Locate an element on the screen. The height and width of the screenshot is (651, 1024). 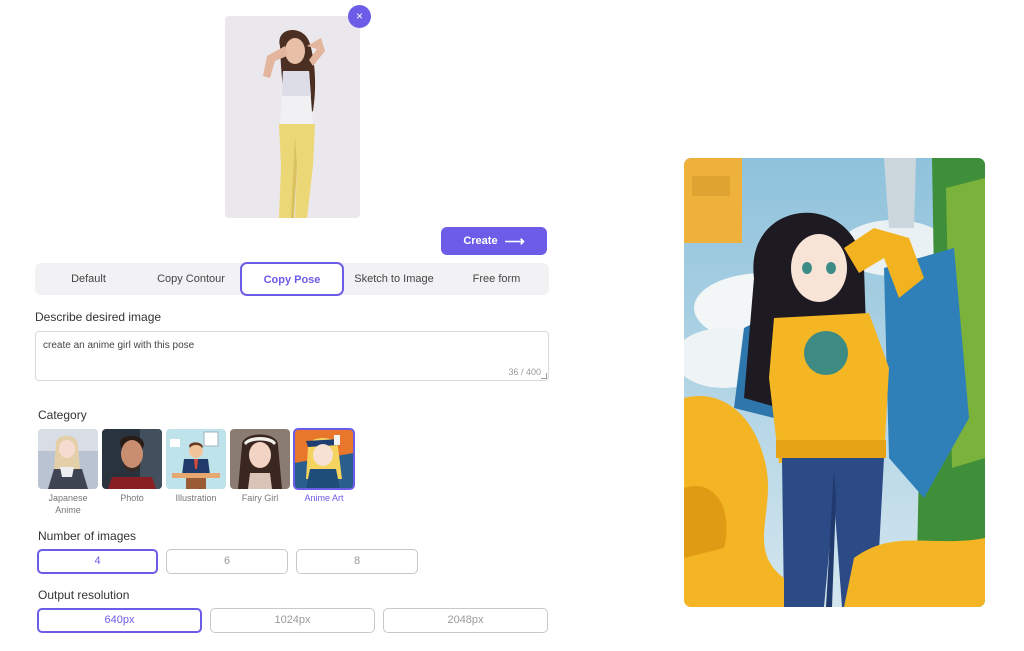
resize-handle-icon is located at coordinates (544, 376).